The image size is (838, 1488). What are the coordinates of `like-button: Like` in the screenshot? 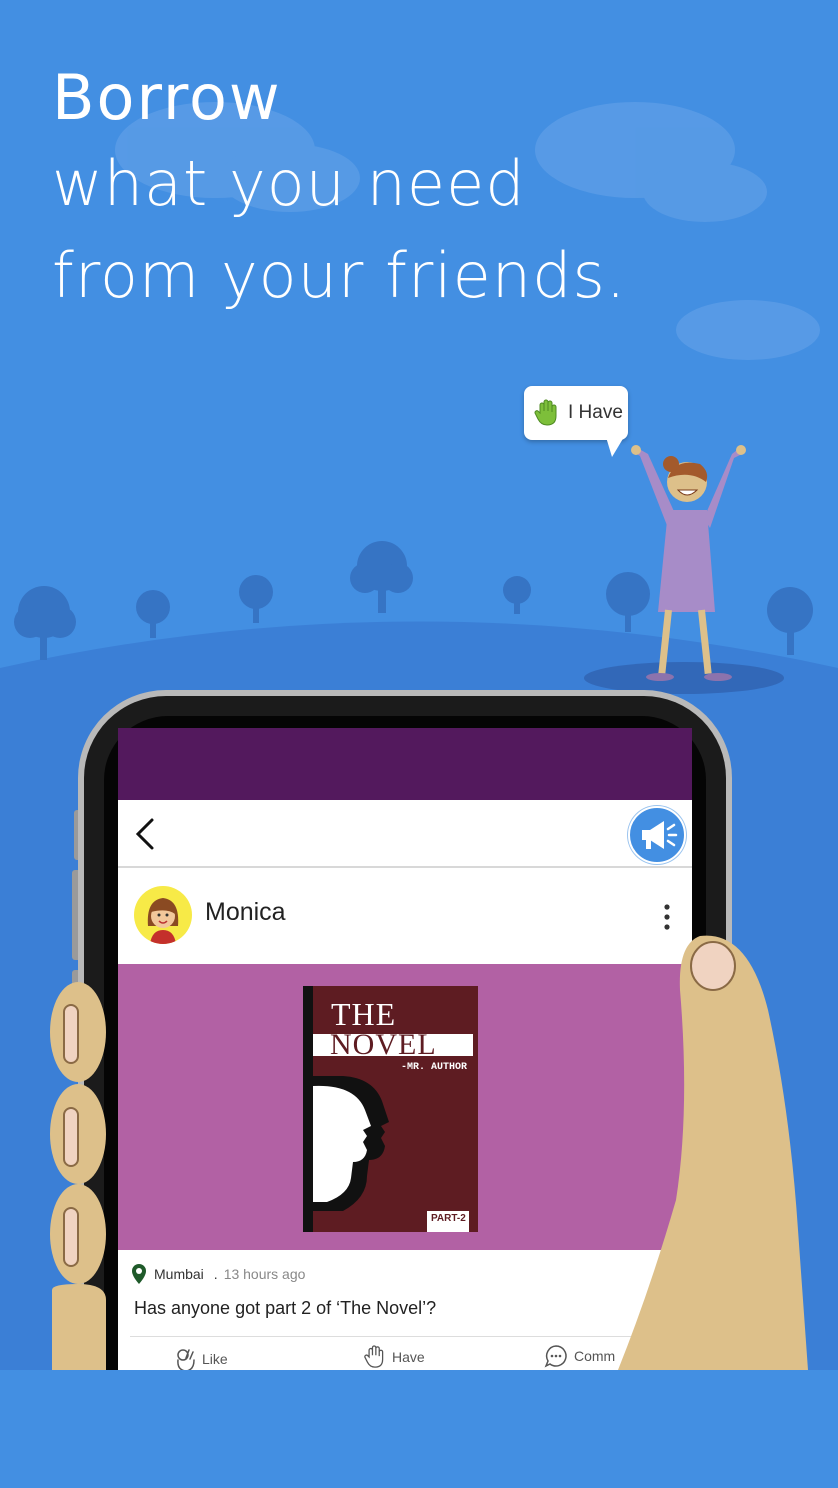 It's located at (201, 1358).